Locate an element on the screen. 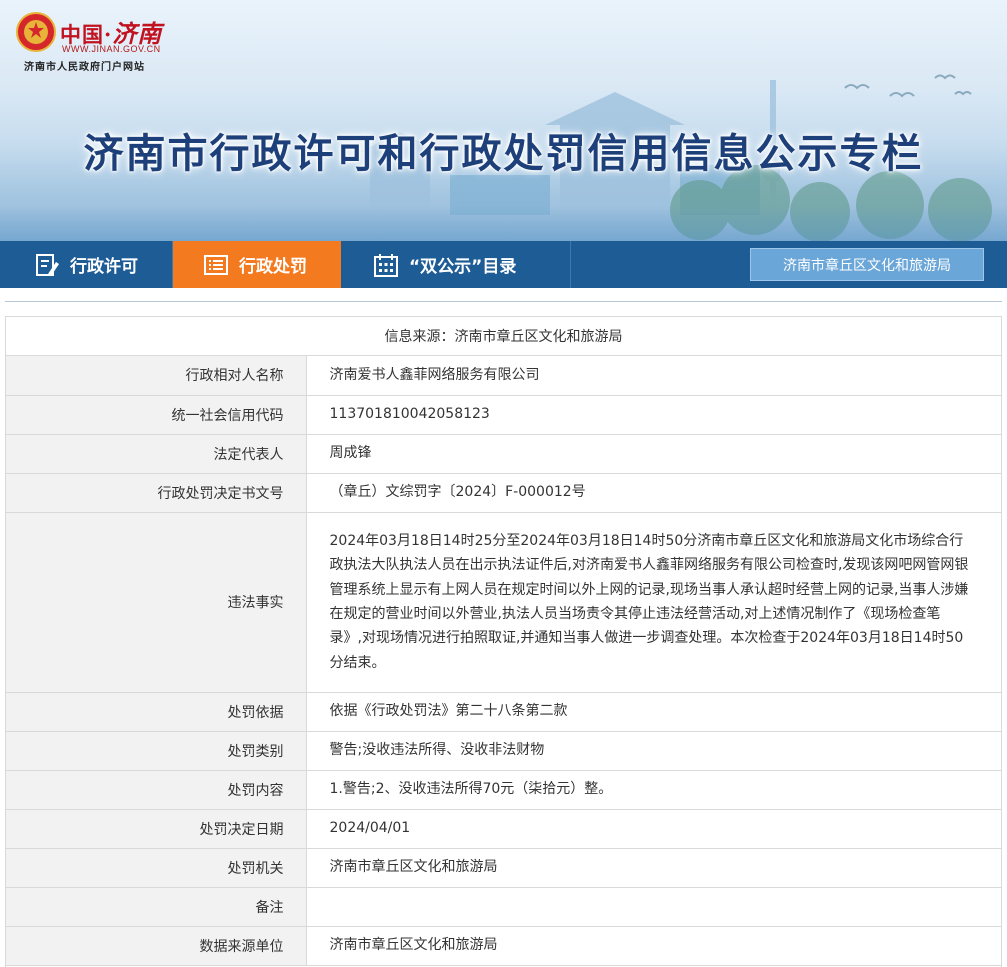 Image resolution: width=1007 pixels, height=967 pixels. nav-spacer is located at coordinates (503, 295).